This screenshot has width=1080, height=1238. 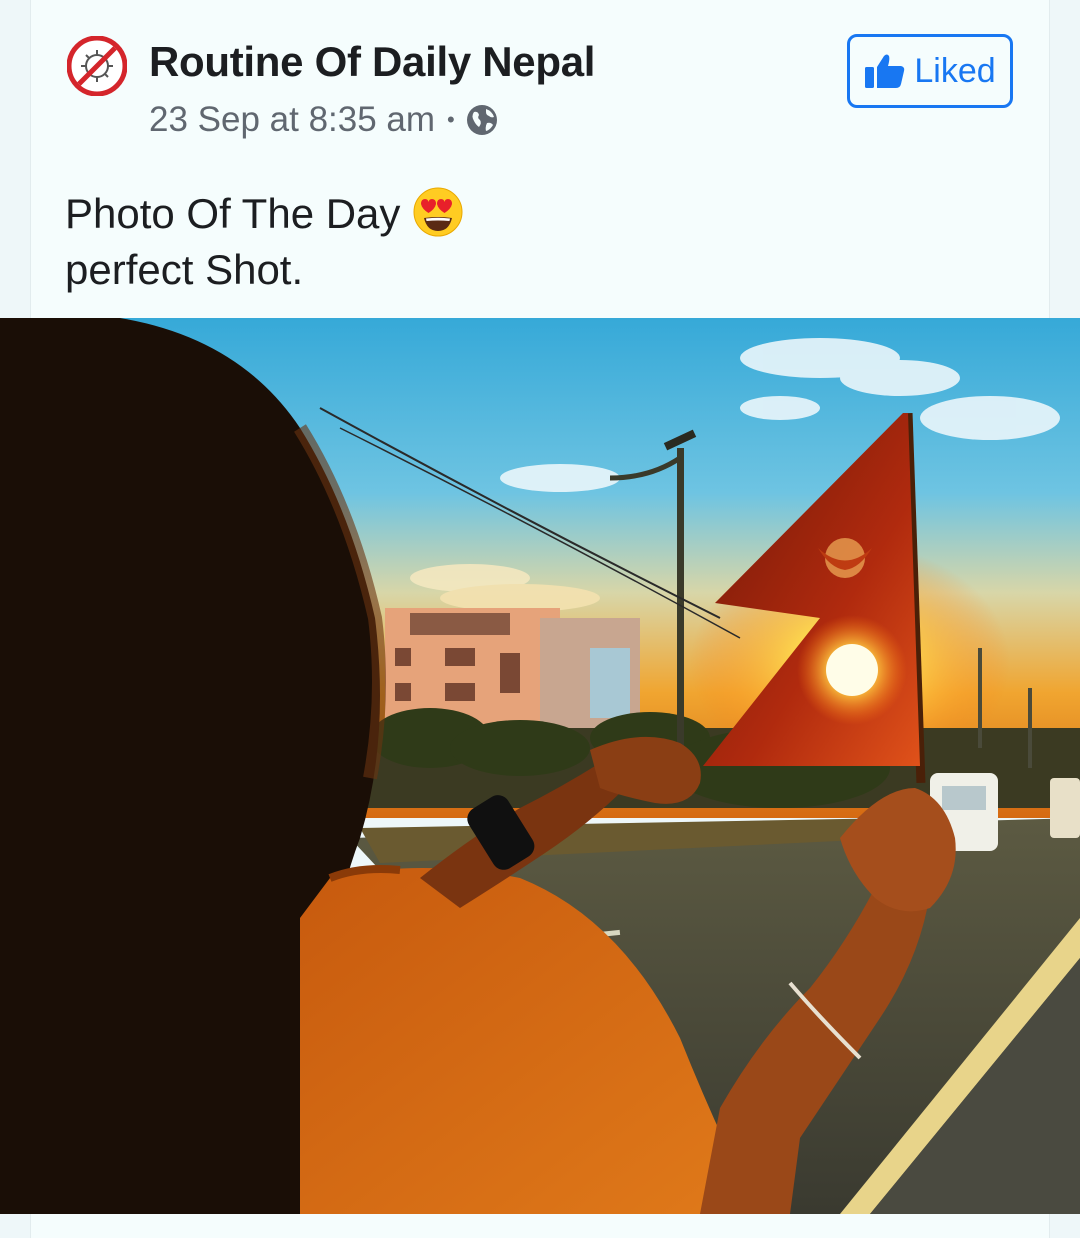 I want to click on post-text-line1: Photo Of The Day, so click(x=233, y=213).